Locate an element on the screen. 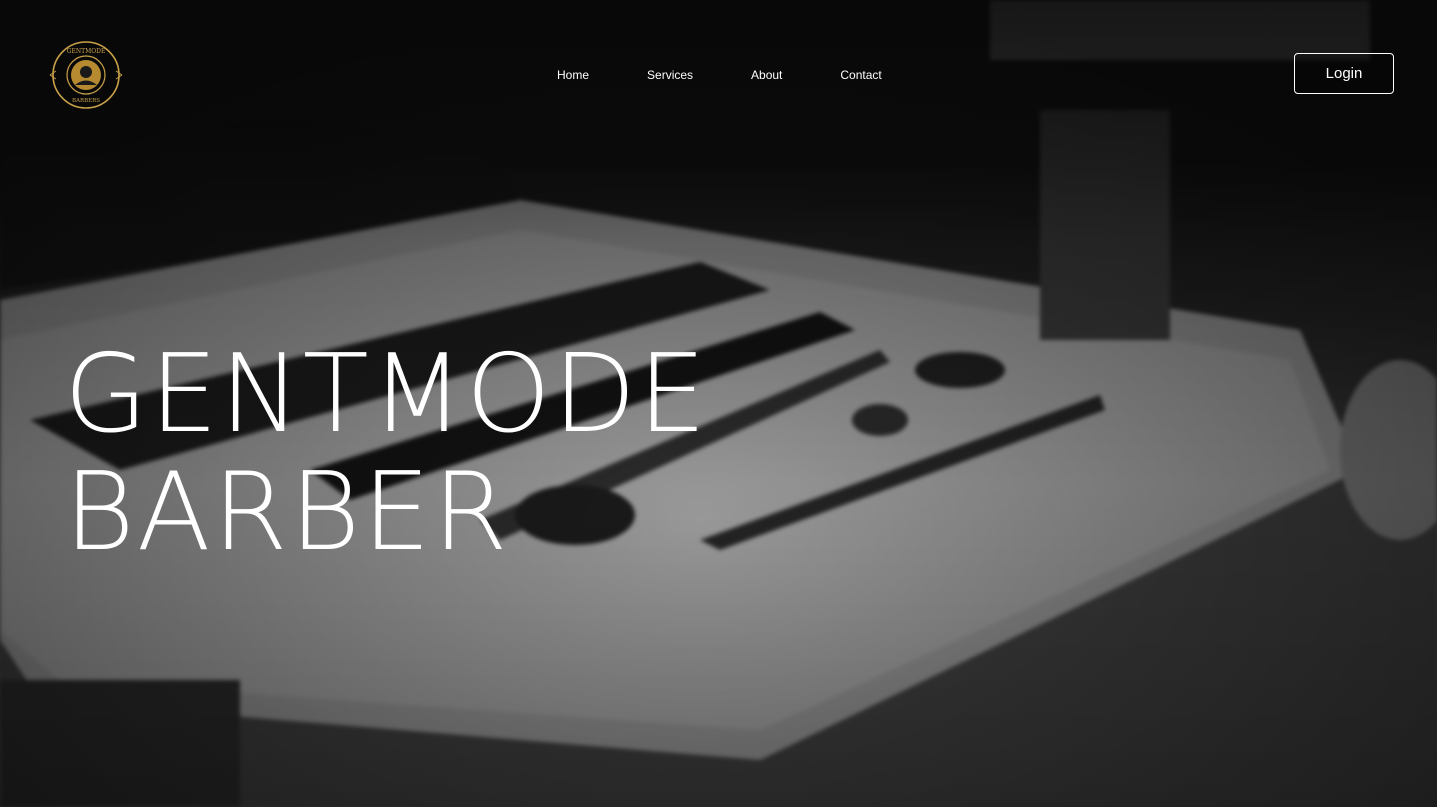 The image size is (1437, 807). brand-logo: GENTMODE BARBERS is located at coordinates (86, 75).